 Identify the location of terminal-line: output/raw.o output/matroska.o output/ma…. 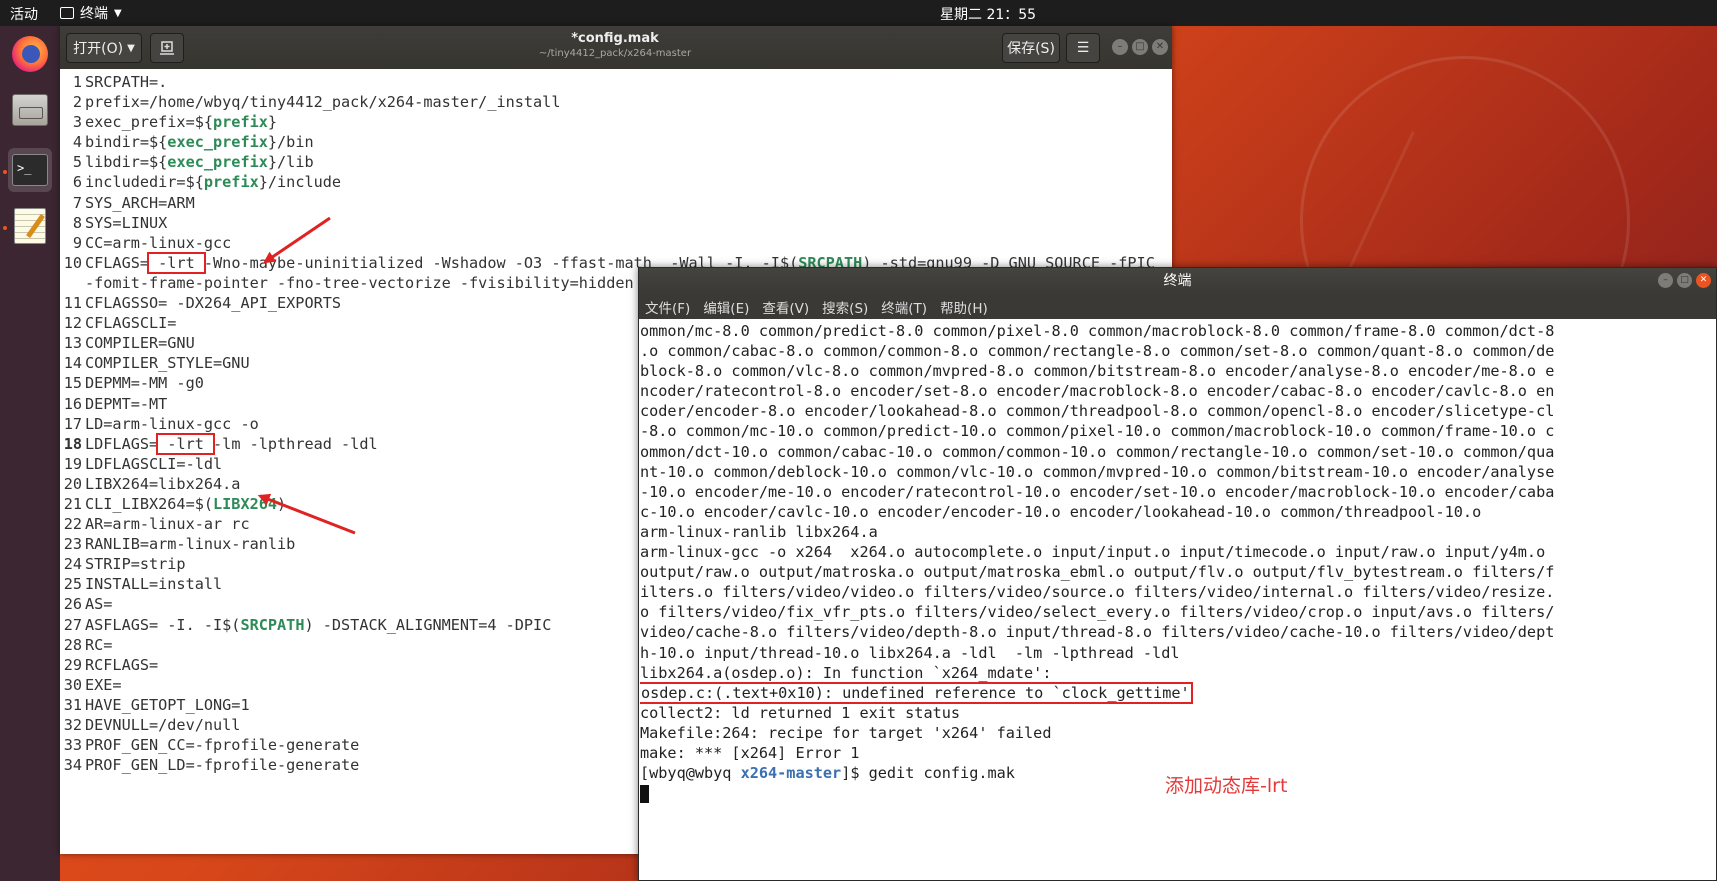
(1097, 572).